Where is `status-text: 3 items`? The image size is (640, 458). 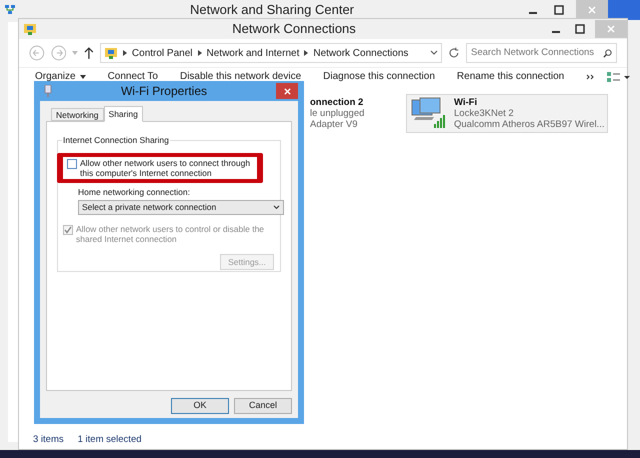 status-text: 3 items is located at coordinates (48, 439).